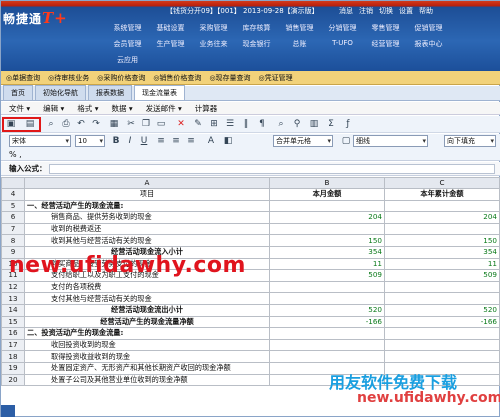  I want to click on cell-item: 收到的税费返还, so click(147, 229).